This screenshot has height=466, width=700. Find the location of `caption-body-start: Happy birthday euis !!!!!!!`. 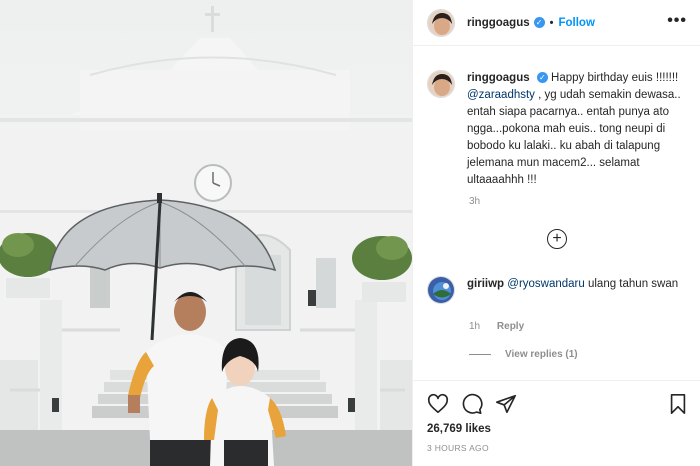

caption-body-start: Happy birthday euis !!!!!!! is located at coordinates (615, 78).